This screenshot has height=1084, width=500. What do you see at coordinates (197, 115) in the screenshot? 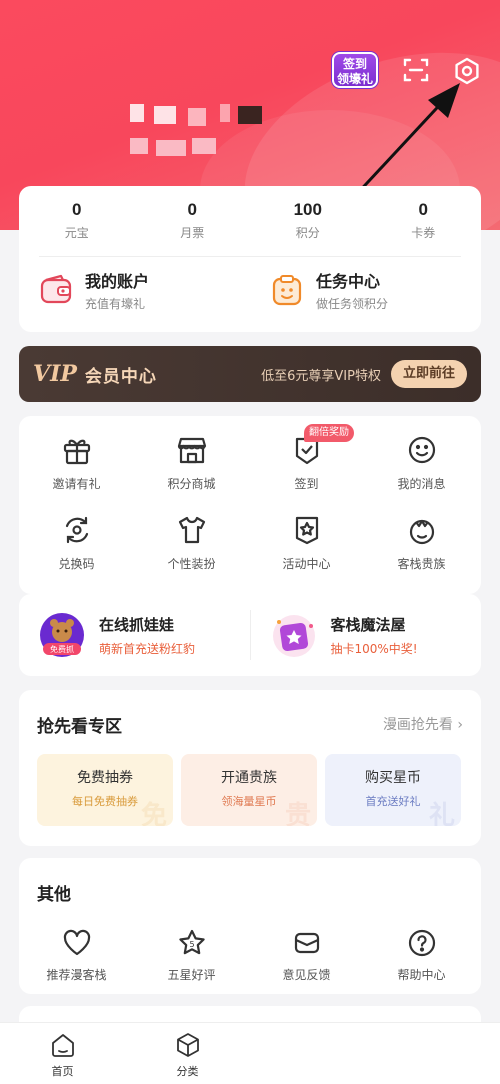
I see `blurred-username` at bounding box center [197, 115].